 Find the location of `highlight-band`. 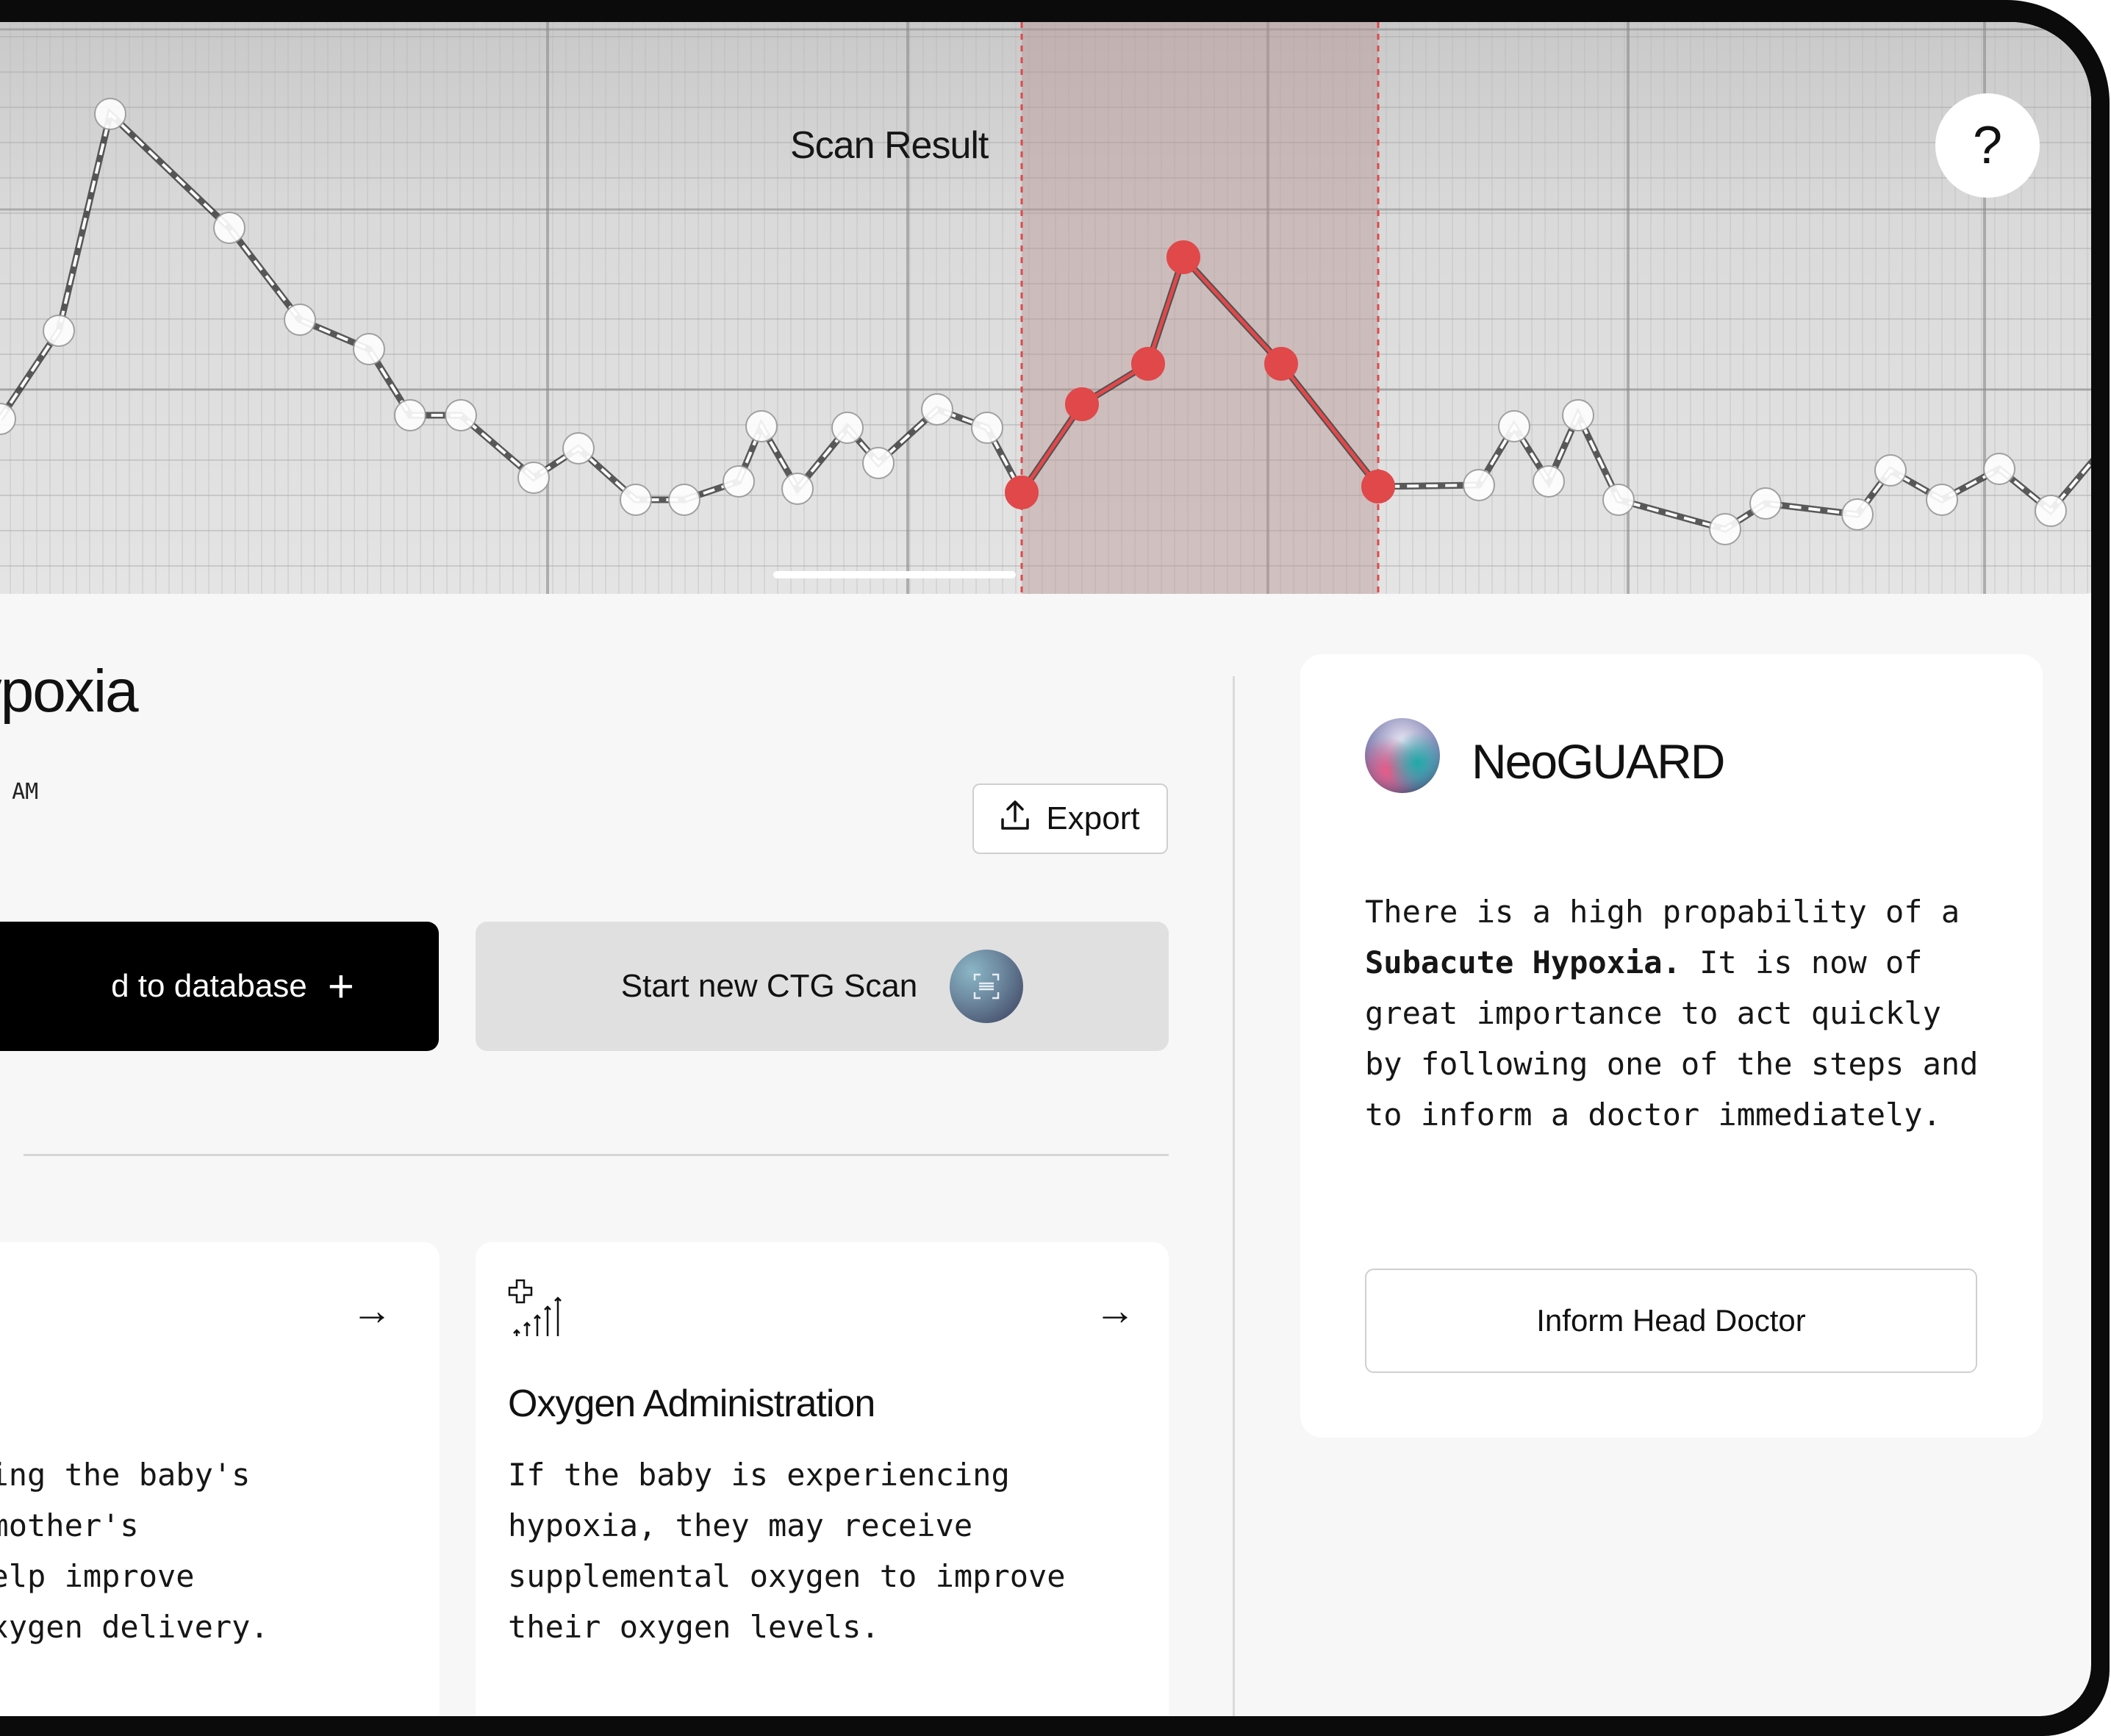

highlight-band is located at coordinates (1200, 308).